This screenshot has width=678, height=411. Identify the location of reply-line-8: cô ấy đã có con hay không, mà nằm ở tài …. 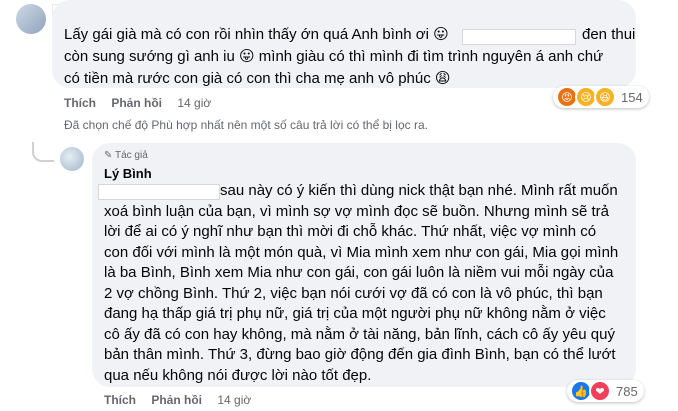
(359, 334).